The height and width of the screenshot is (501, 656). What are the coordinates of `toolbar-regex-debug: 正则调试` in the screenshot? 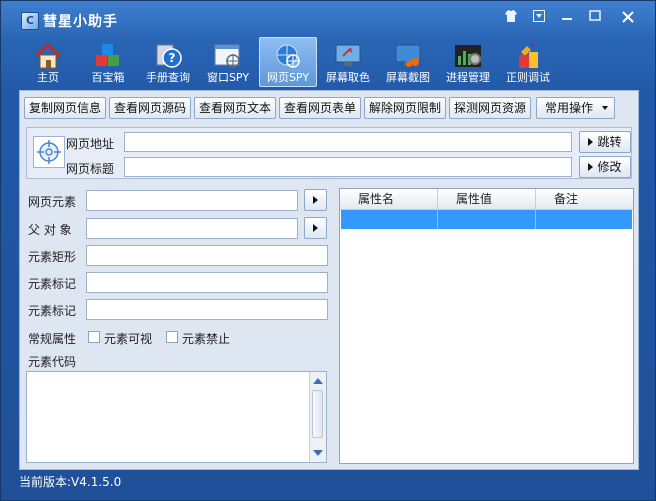 It's located at (528, 62).